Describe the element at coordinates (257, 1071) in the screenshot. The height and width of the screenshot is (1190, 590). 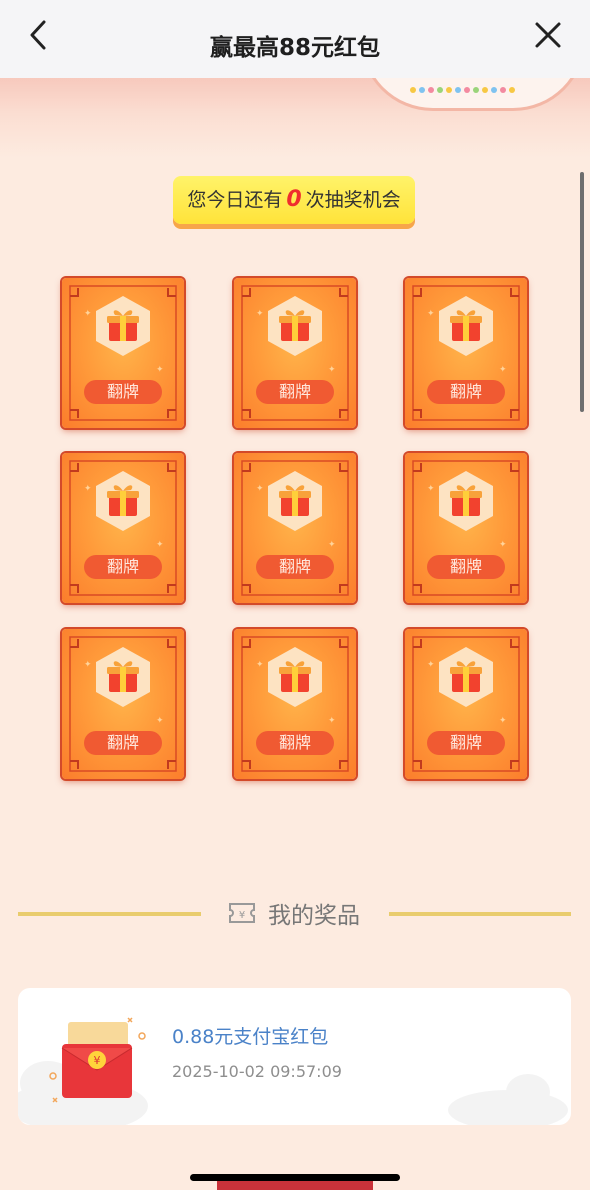
I see `prize-time: 2025-10-02 09:57:09` at that location.